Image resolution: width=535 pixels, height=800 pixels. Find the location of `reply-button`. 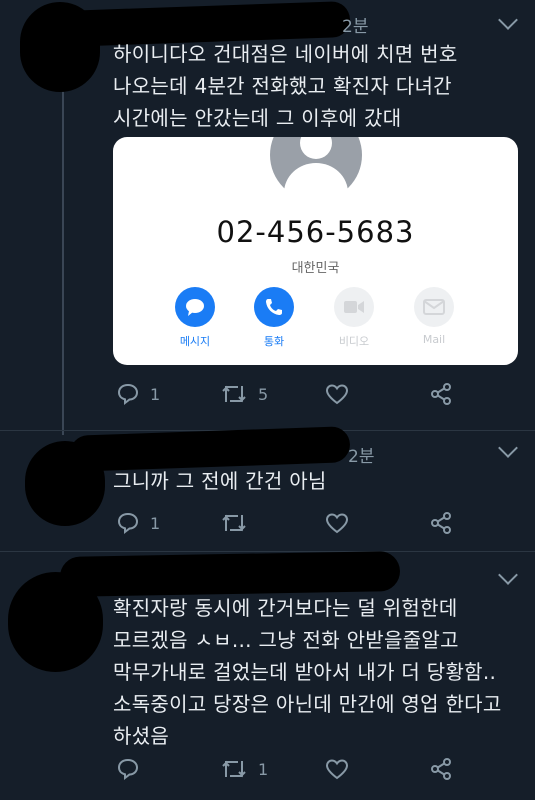

reply-button is located at coordinates (133, 769).